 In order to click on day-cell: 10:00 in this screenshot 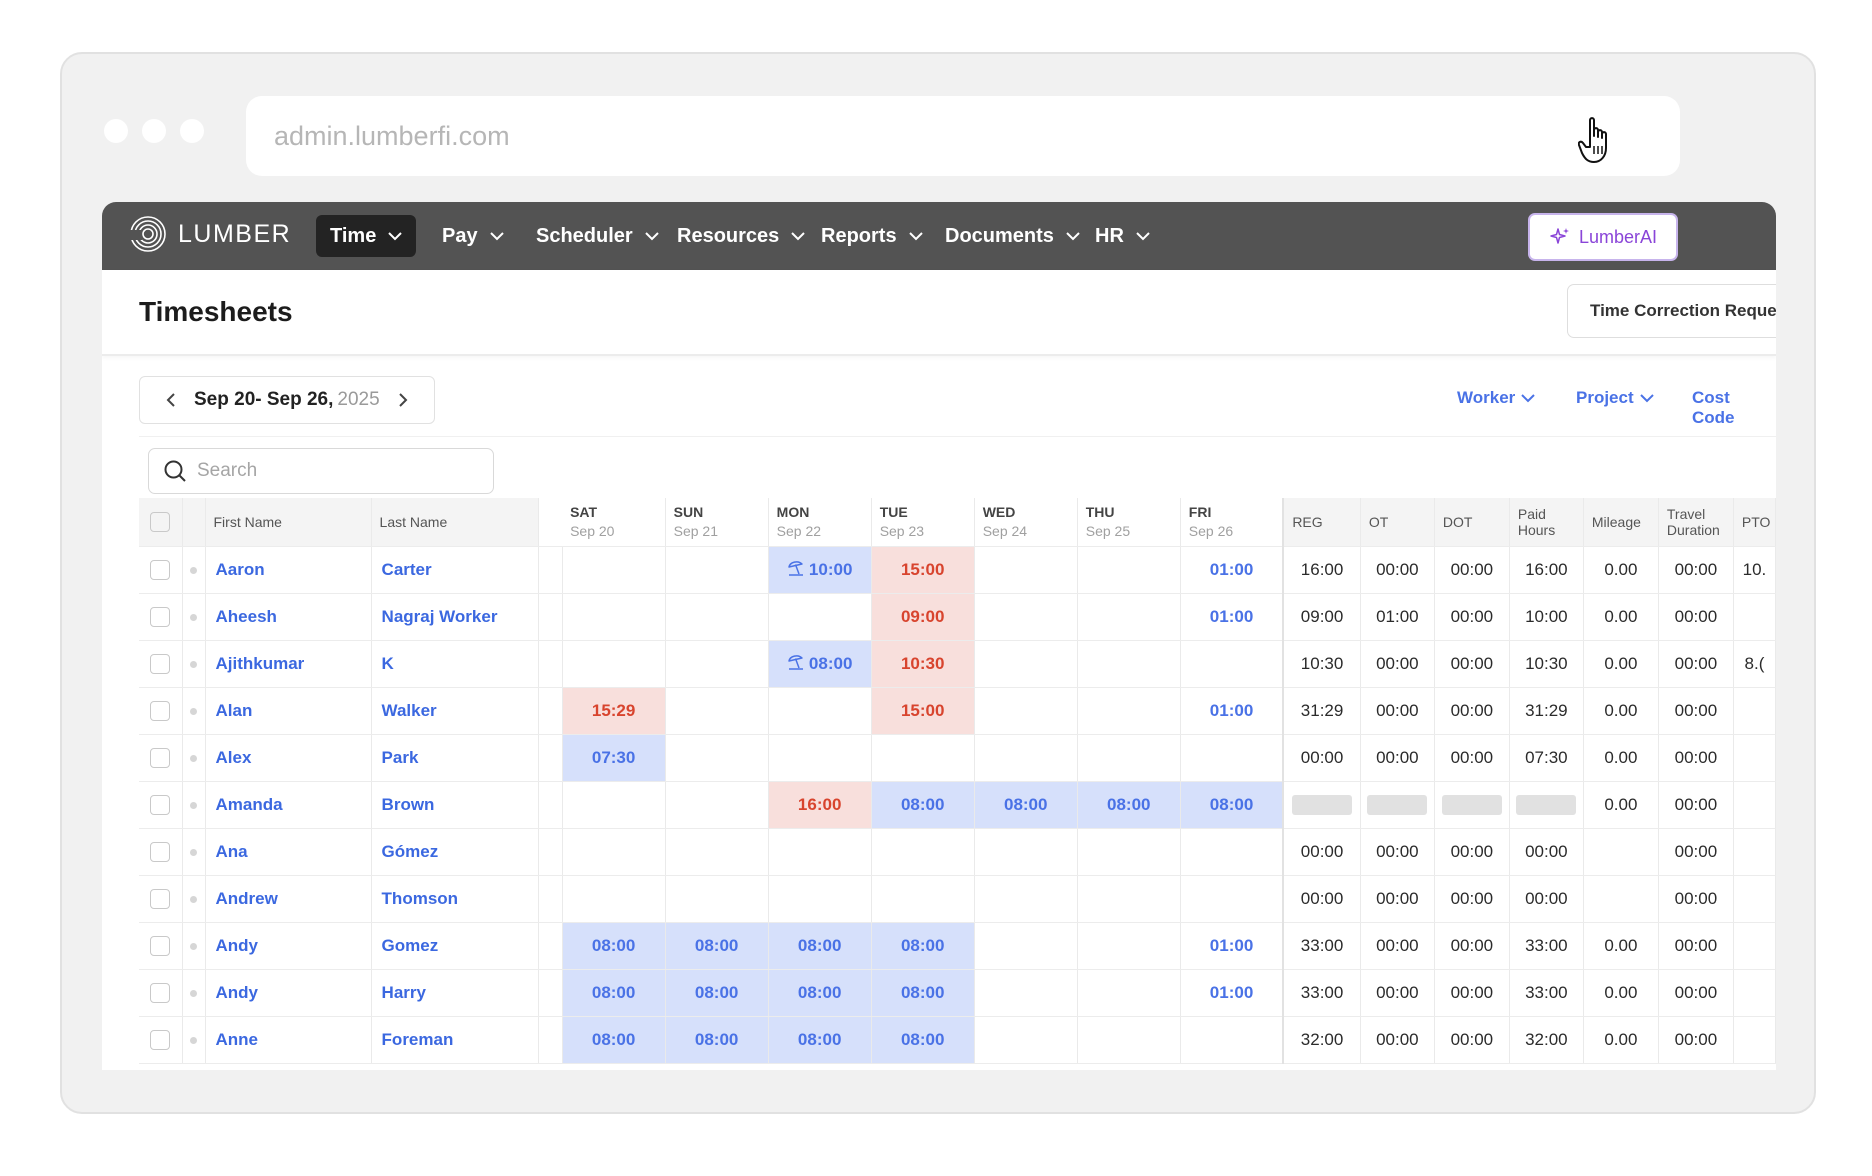, I will do `click(820, 570)`.